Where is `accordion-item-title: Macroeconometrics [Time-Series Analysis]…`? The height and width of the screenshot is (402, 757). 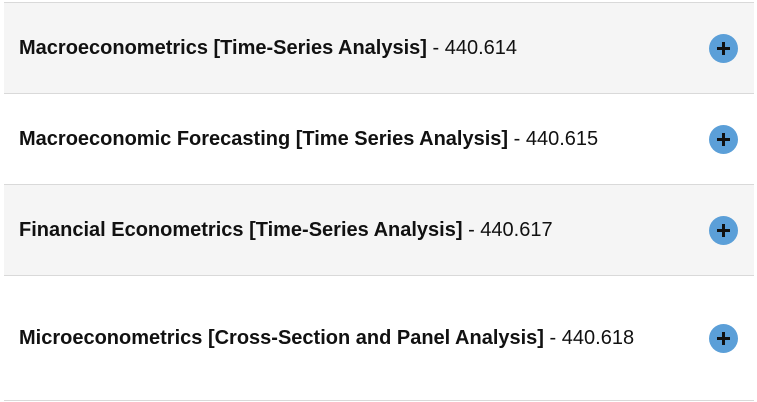
accordion-item-title: Macroeconometrics [Time-Series Analysis]… is located at coordinates (268, 48).